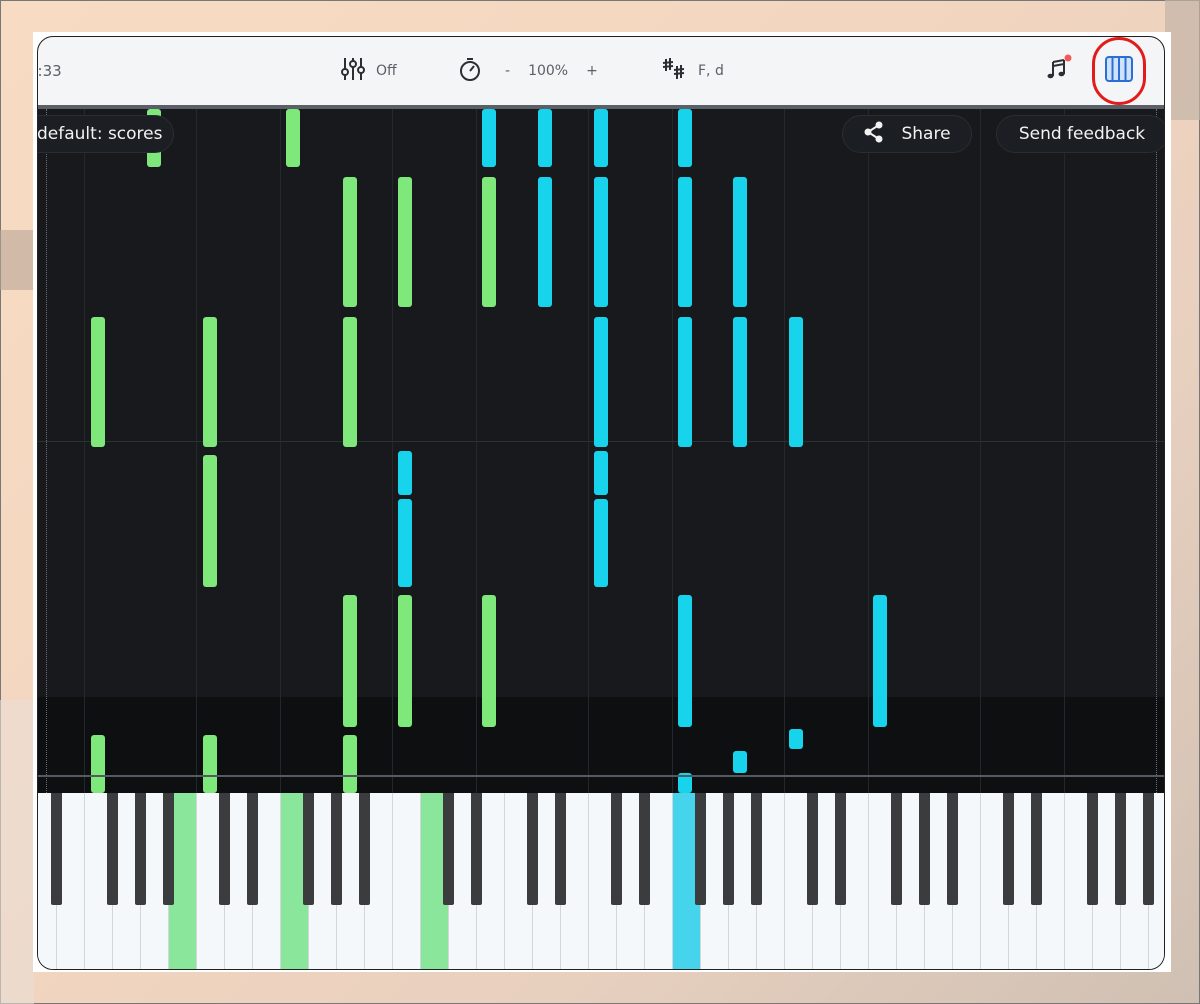 Image resolution: width=1200 pixels, height=1004 pixels. Describe the element at coordinates (368, 71) in the screenshot. I see `mixer-control: Off` at that location.